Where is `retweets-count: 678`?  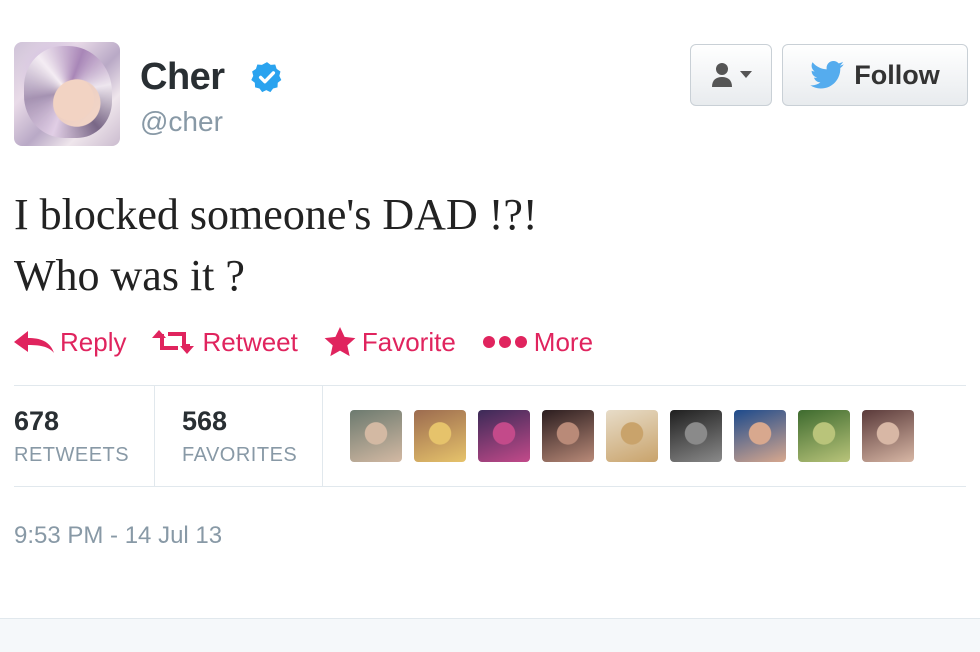
retweets-count: 678 is located at coordinates (37, 421).